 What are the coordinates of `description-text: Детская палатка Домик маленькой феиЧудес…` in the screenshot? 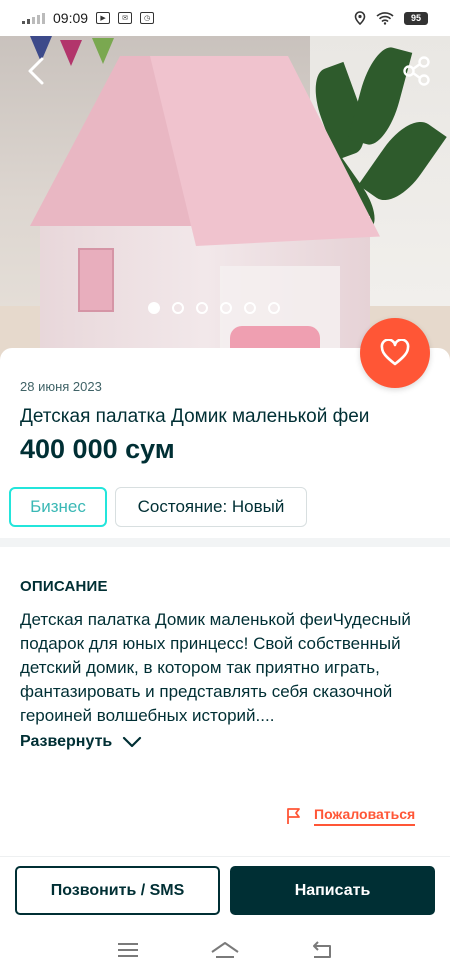 It's located at (215, 667).